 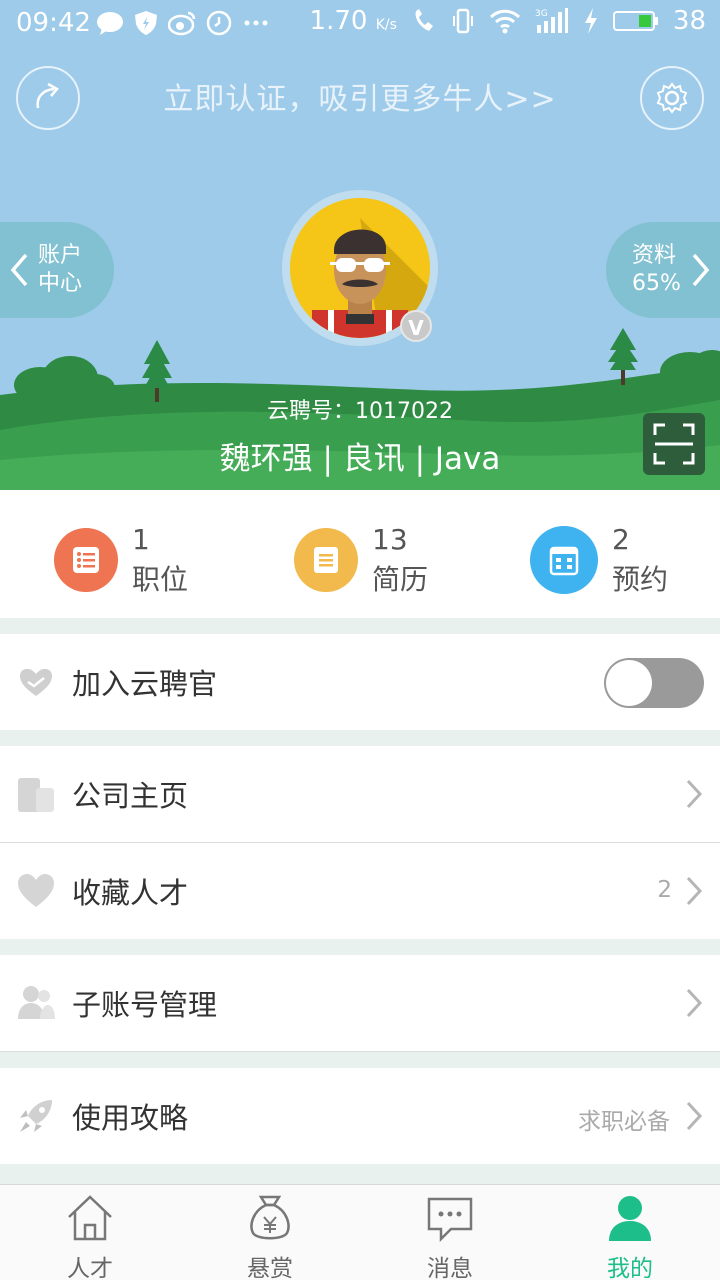 I want to click on stat-jobs: 1 职位, so click(x=121, y=560).